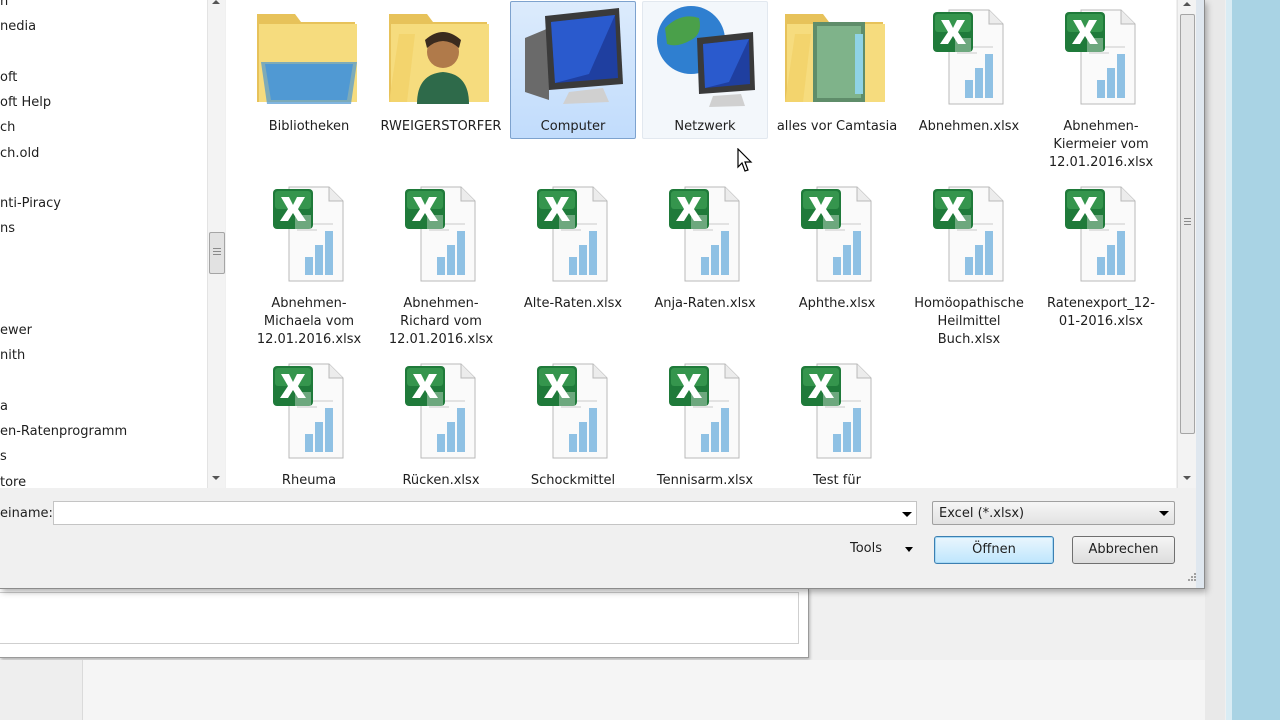 The width and height of the screenshot is (1280, 720). What do you see at coordinates (30, 203) in the screenshot?
I see `nav-item: nti-Piracy` at bounding box center [30, 203].